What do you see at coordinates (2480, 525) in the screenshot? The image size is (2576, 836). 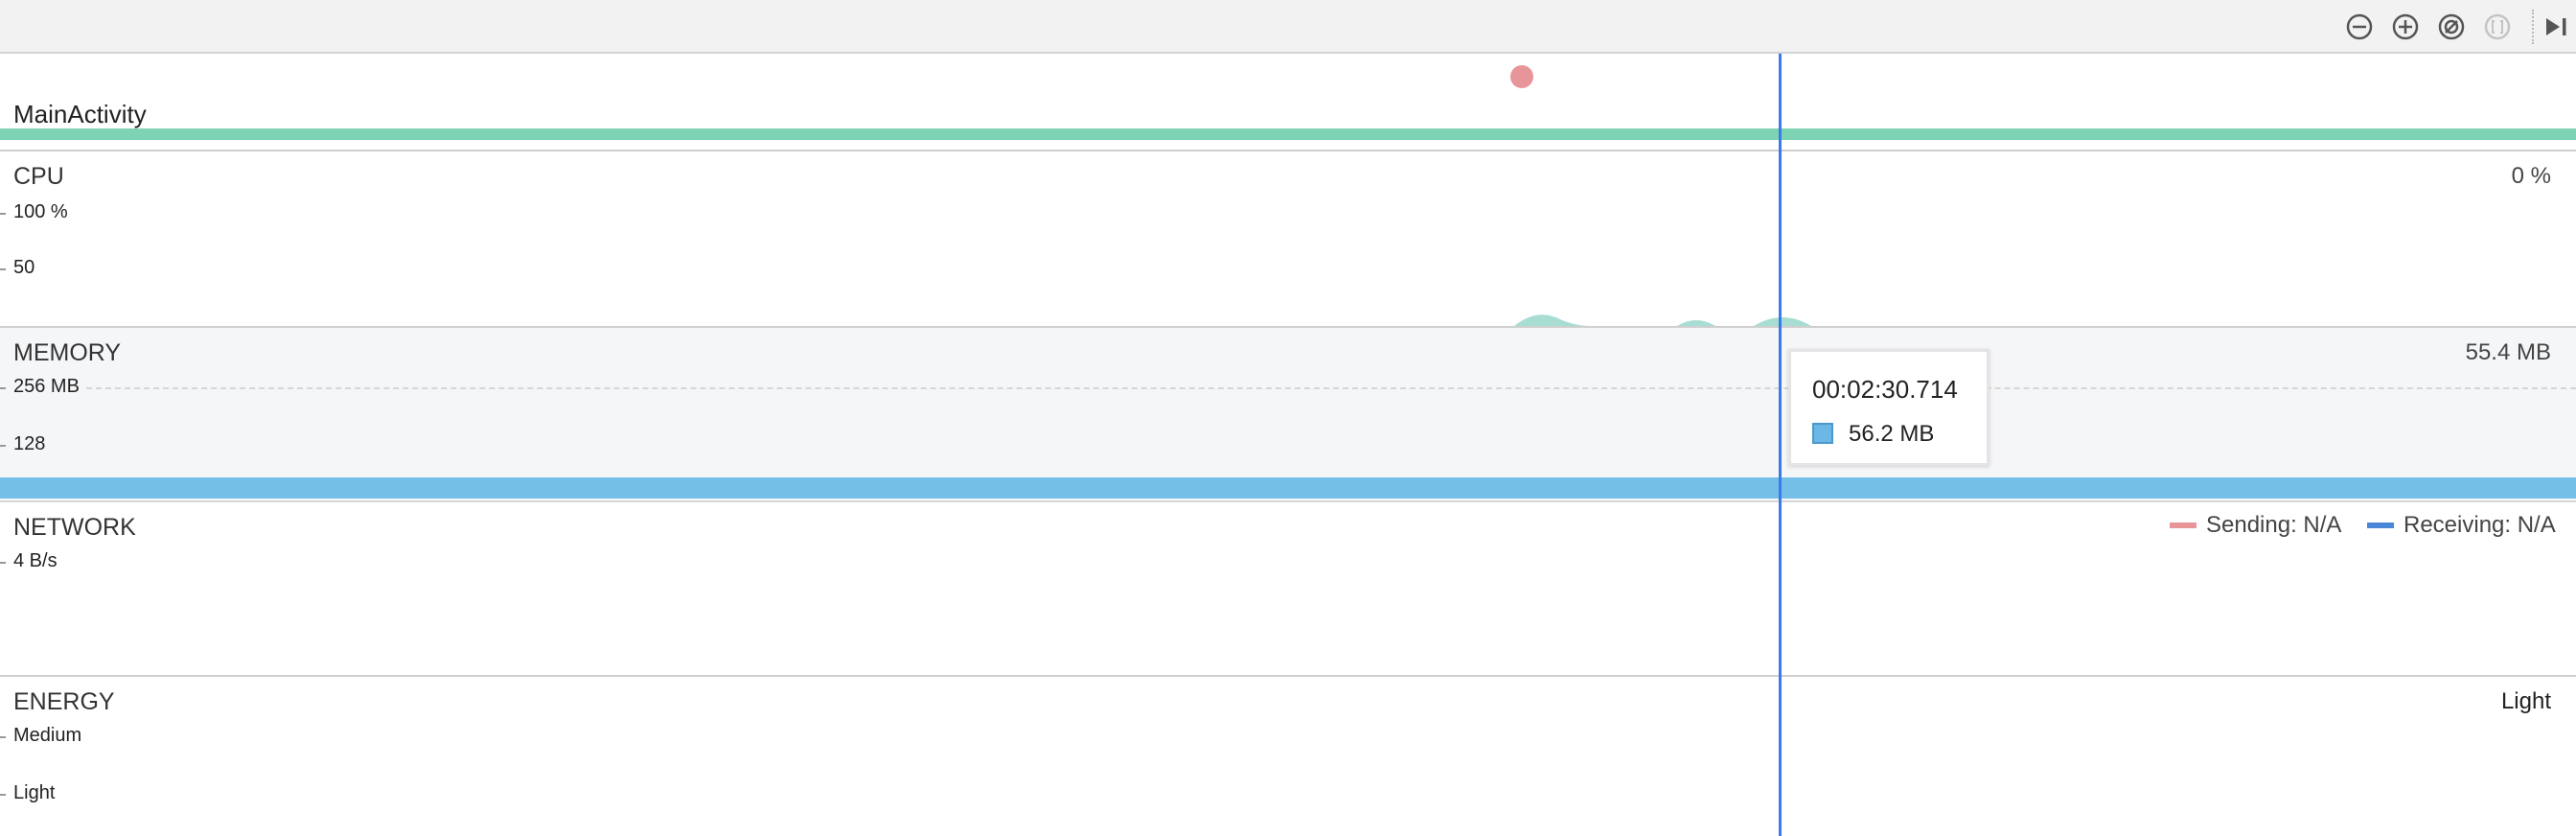 I see `receiving-label: Receiving: N/A` at bounding box center [2480, 525].